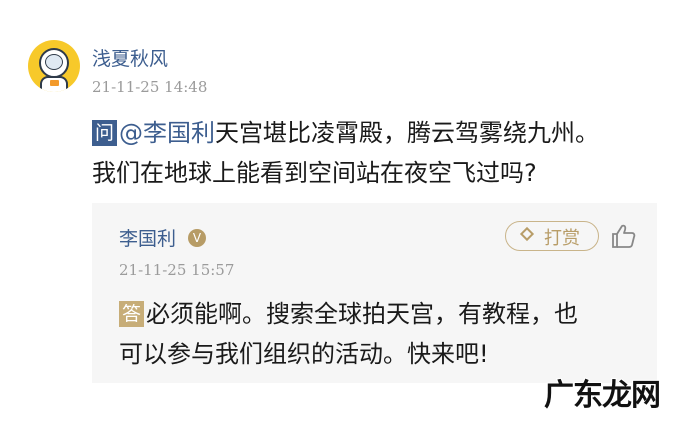 The image size is (680, 421). Describe the element at coordinates (177, 270) in the screenshot. I see `reply-timestamp: 21-11-25 15:57` at that location.